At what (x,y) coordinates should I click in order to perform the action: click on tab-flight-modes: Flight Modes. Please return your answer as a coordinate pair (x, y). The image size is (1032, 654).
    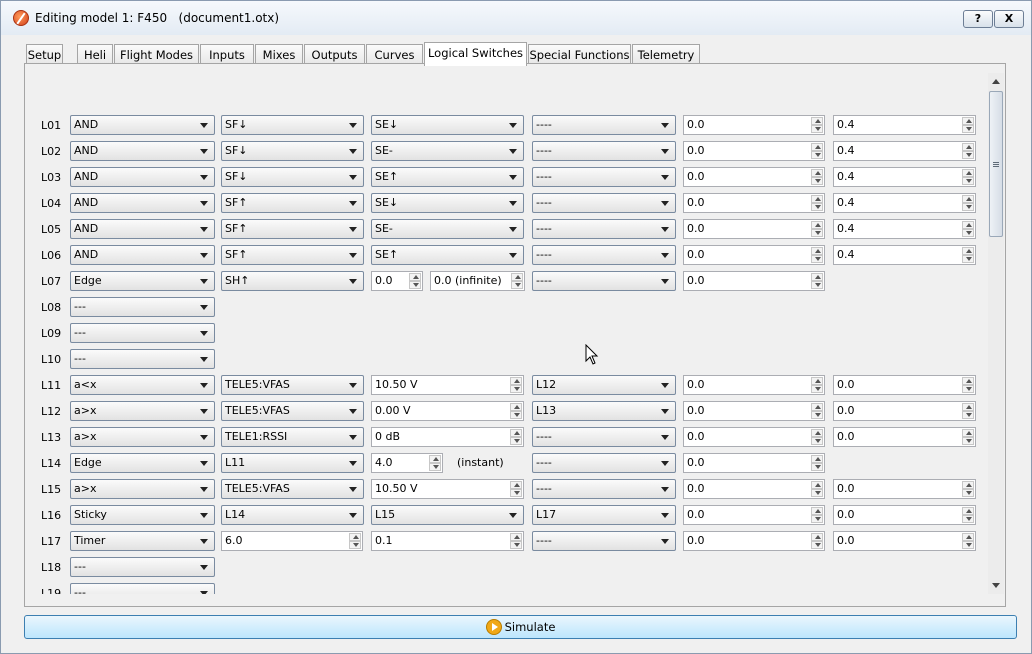
    Looking at the image, I should click on (156, 54).